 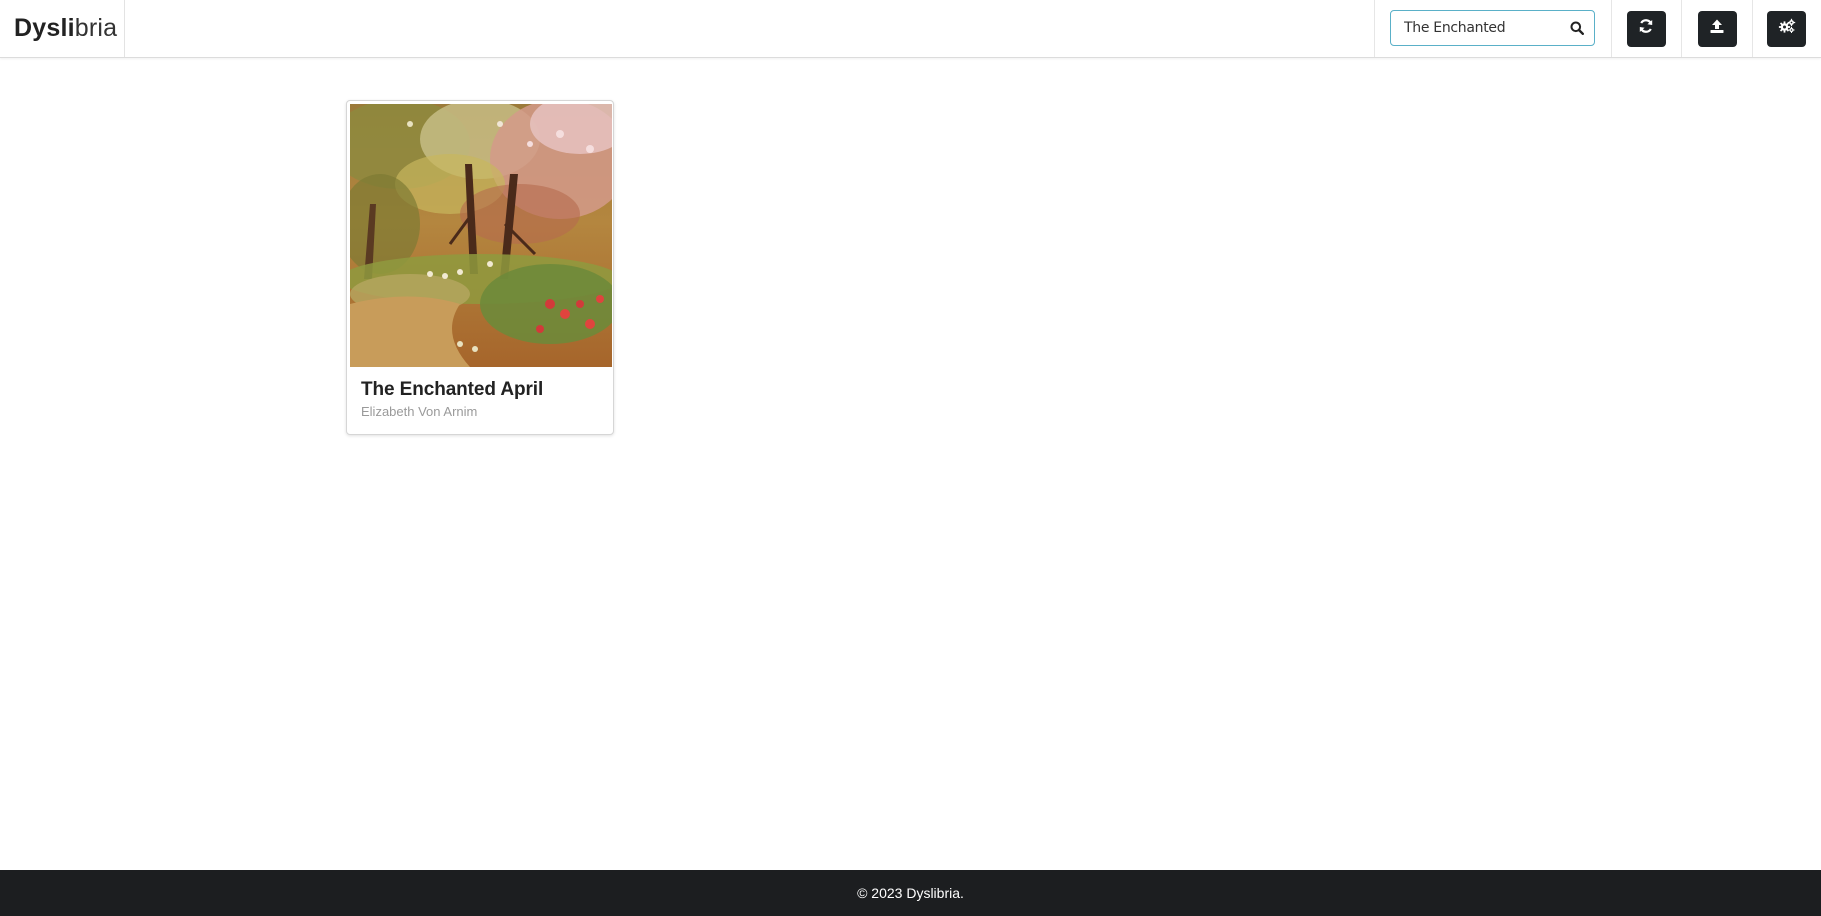 I want to click on refresh-icon, so click(x=1646, y=28).